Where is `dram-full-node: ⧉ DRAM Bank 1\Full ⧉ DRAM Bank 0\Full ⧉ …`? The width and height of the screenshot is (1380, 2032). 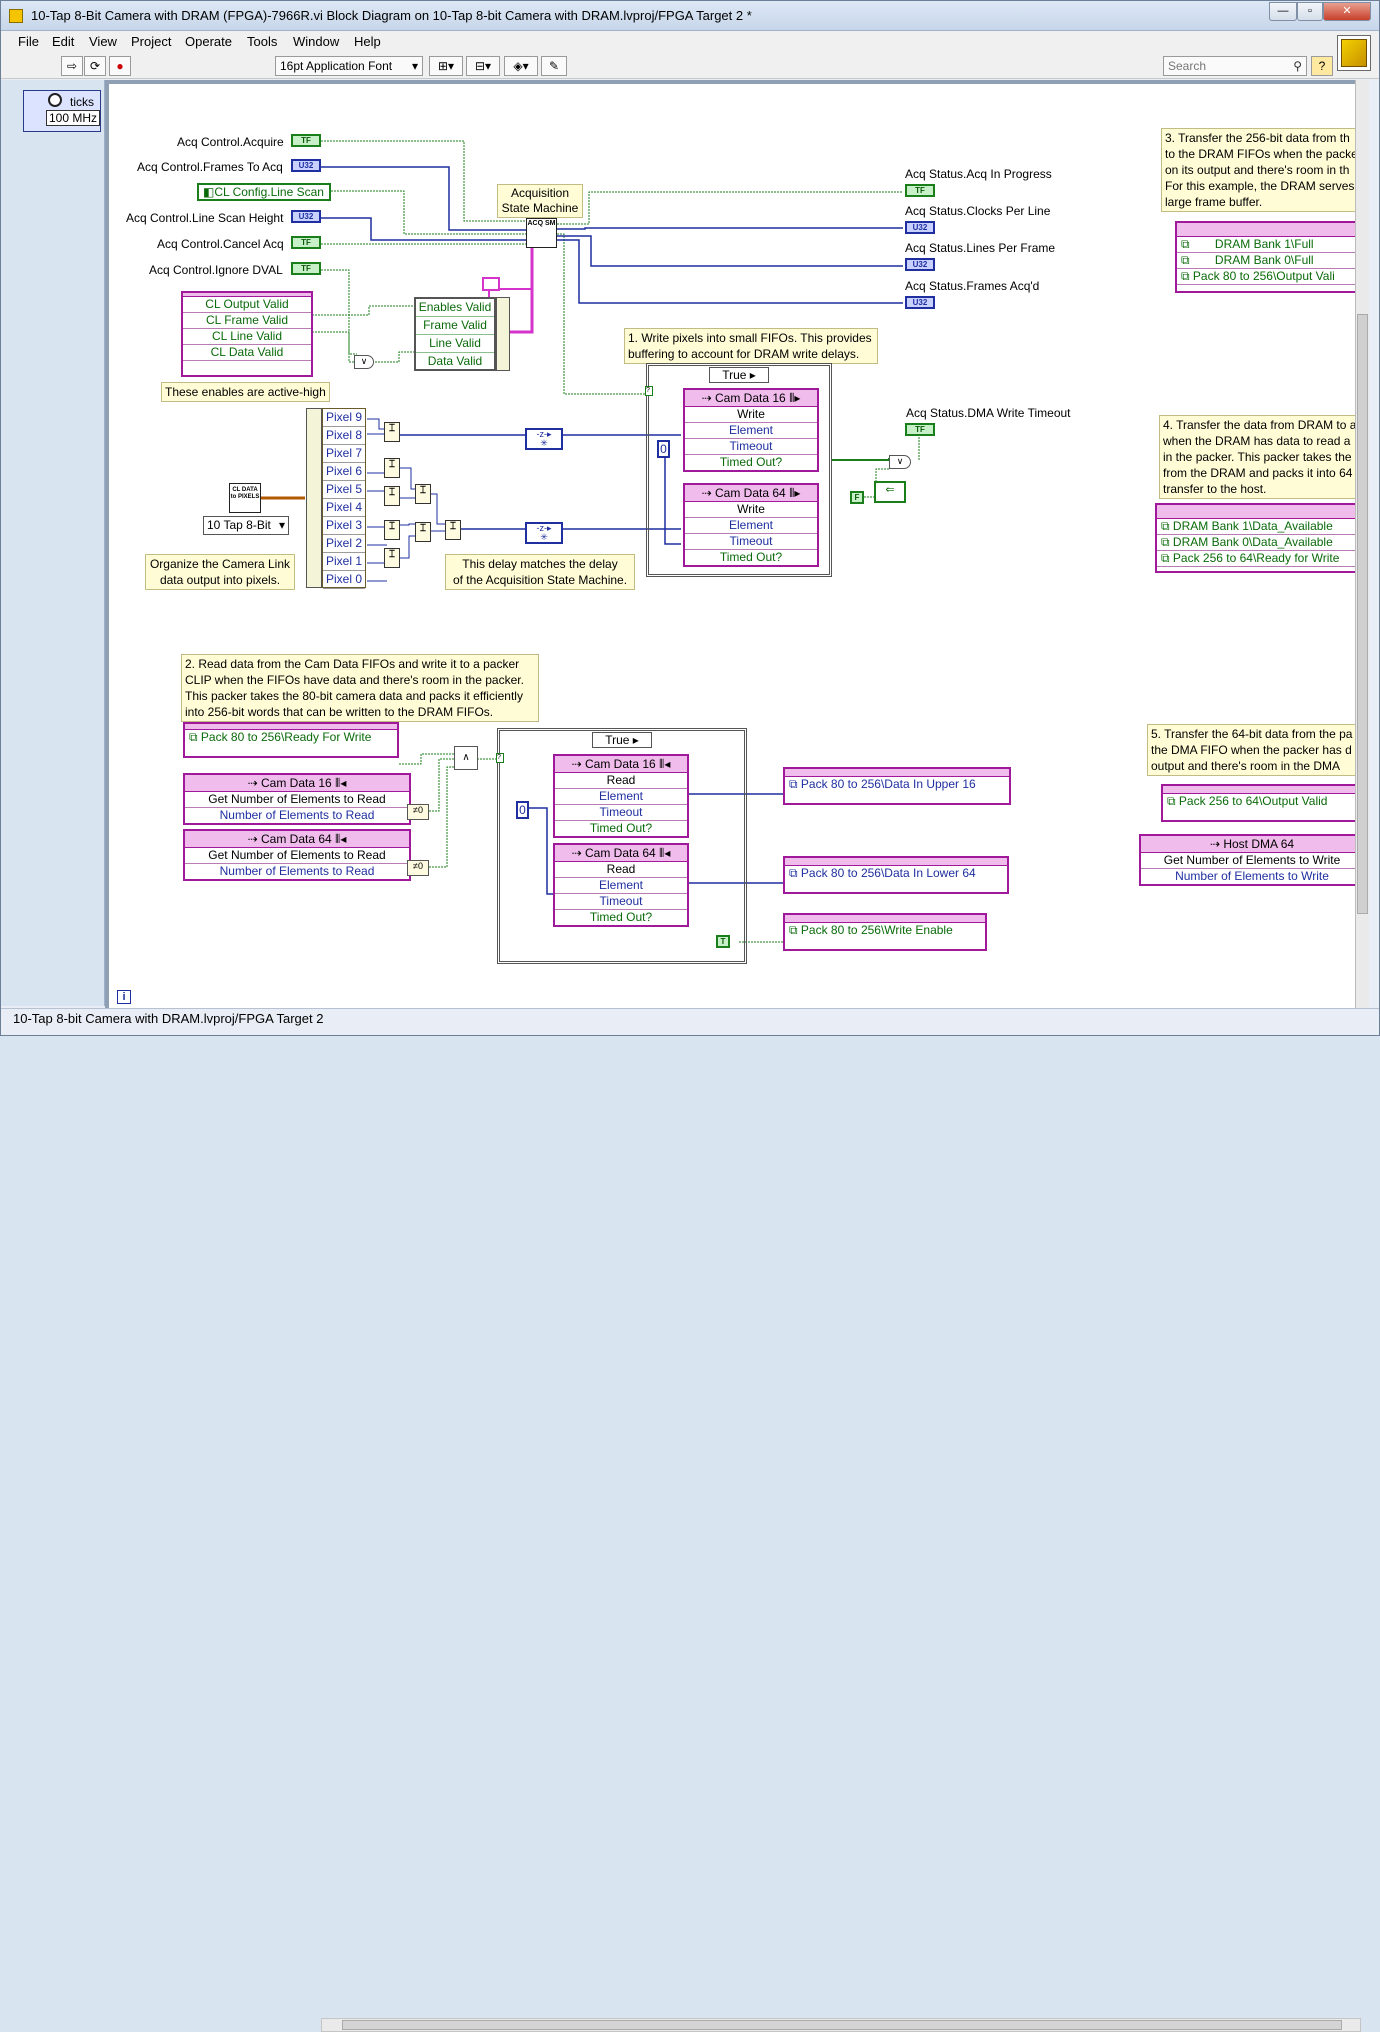 dram-full-node: ⧉ DRAM Bank 1\Full ⧉ DRAM Bank 0\Full ⧉ … is located at coordinates (1265, 257).